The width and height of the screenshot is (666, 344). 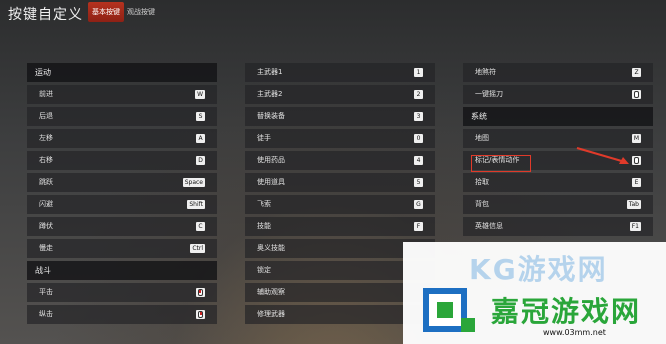 What do you see at coordinates (46, 182) in the screenshot?
I see `keybind-label: 跳跃` at bounding box center [46, 182].